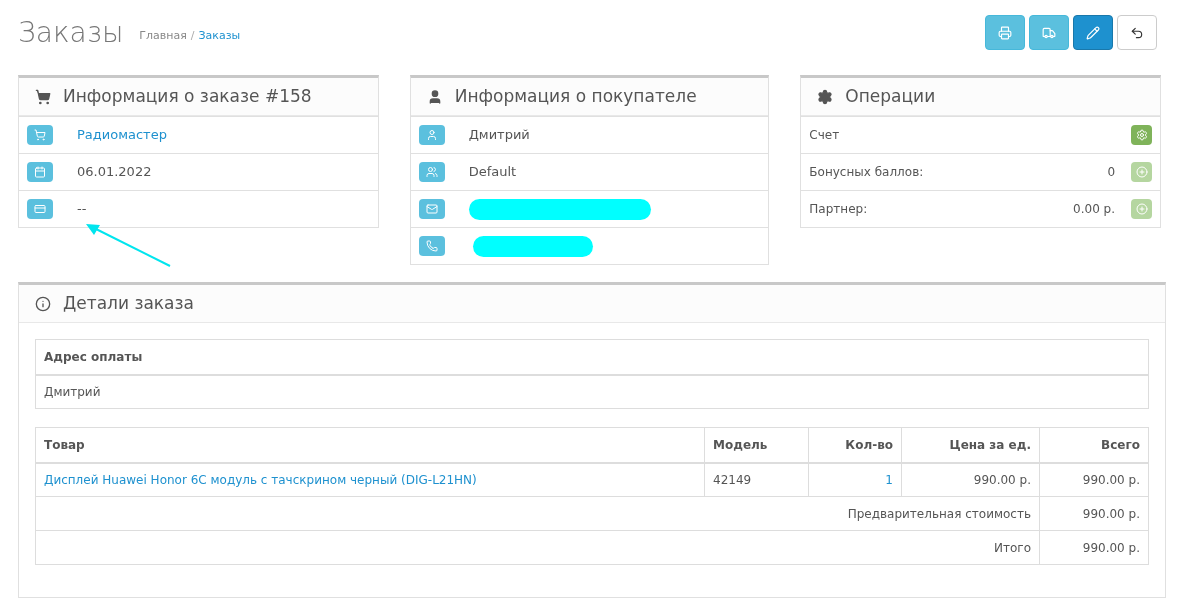  Describe the element at coordinates (1094, 209) in the screenshot. I see `operation-value: 0.00 р.` at that location.